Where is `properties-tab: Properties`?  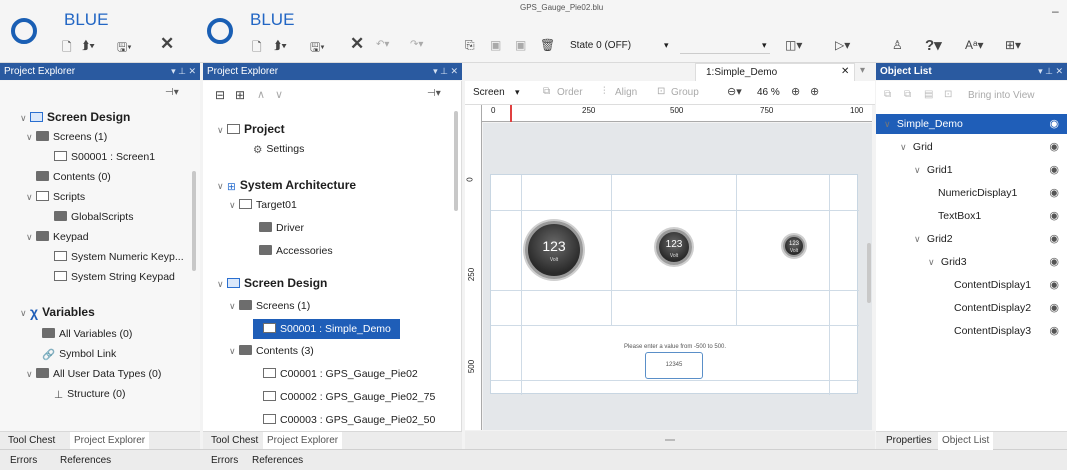
properties-tab: Properties is located at coordinates (909, 441).